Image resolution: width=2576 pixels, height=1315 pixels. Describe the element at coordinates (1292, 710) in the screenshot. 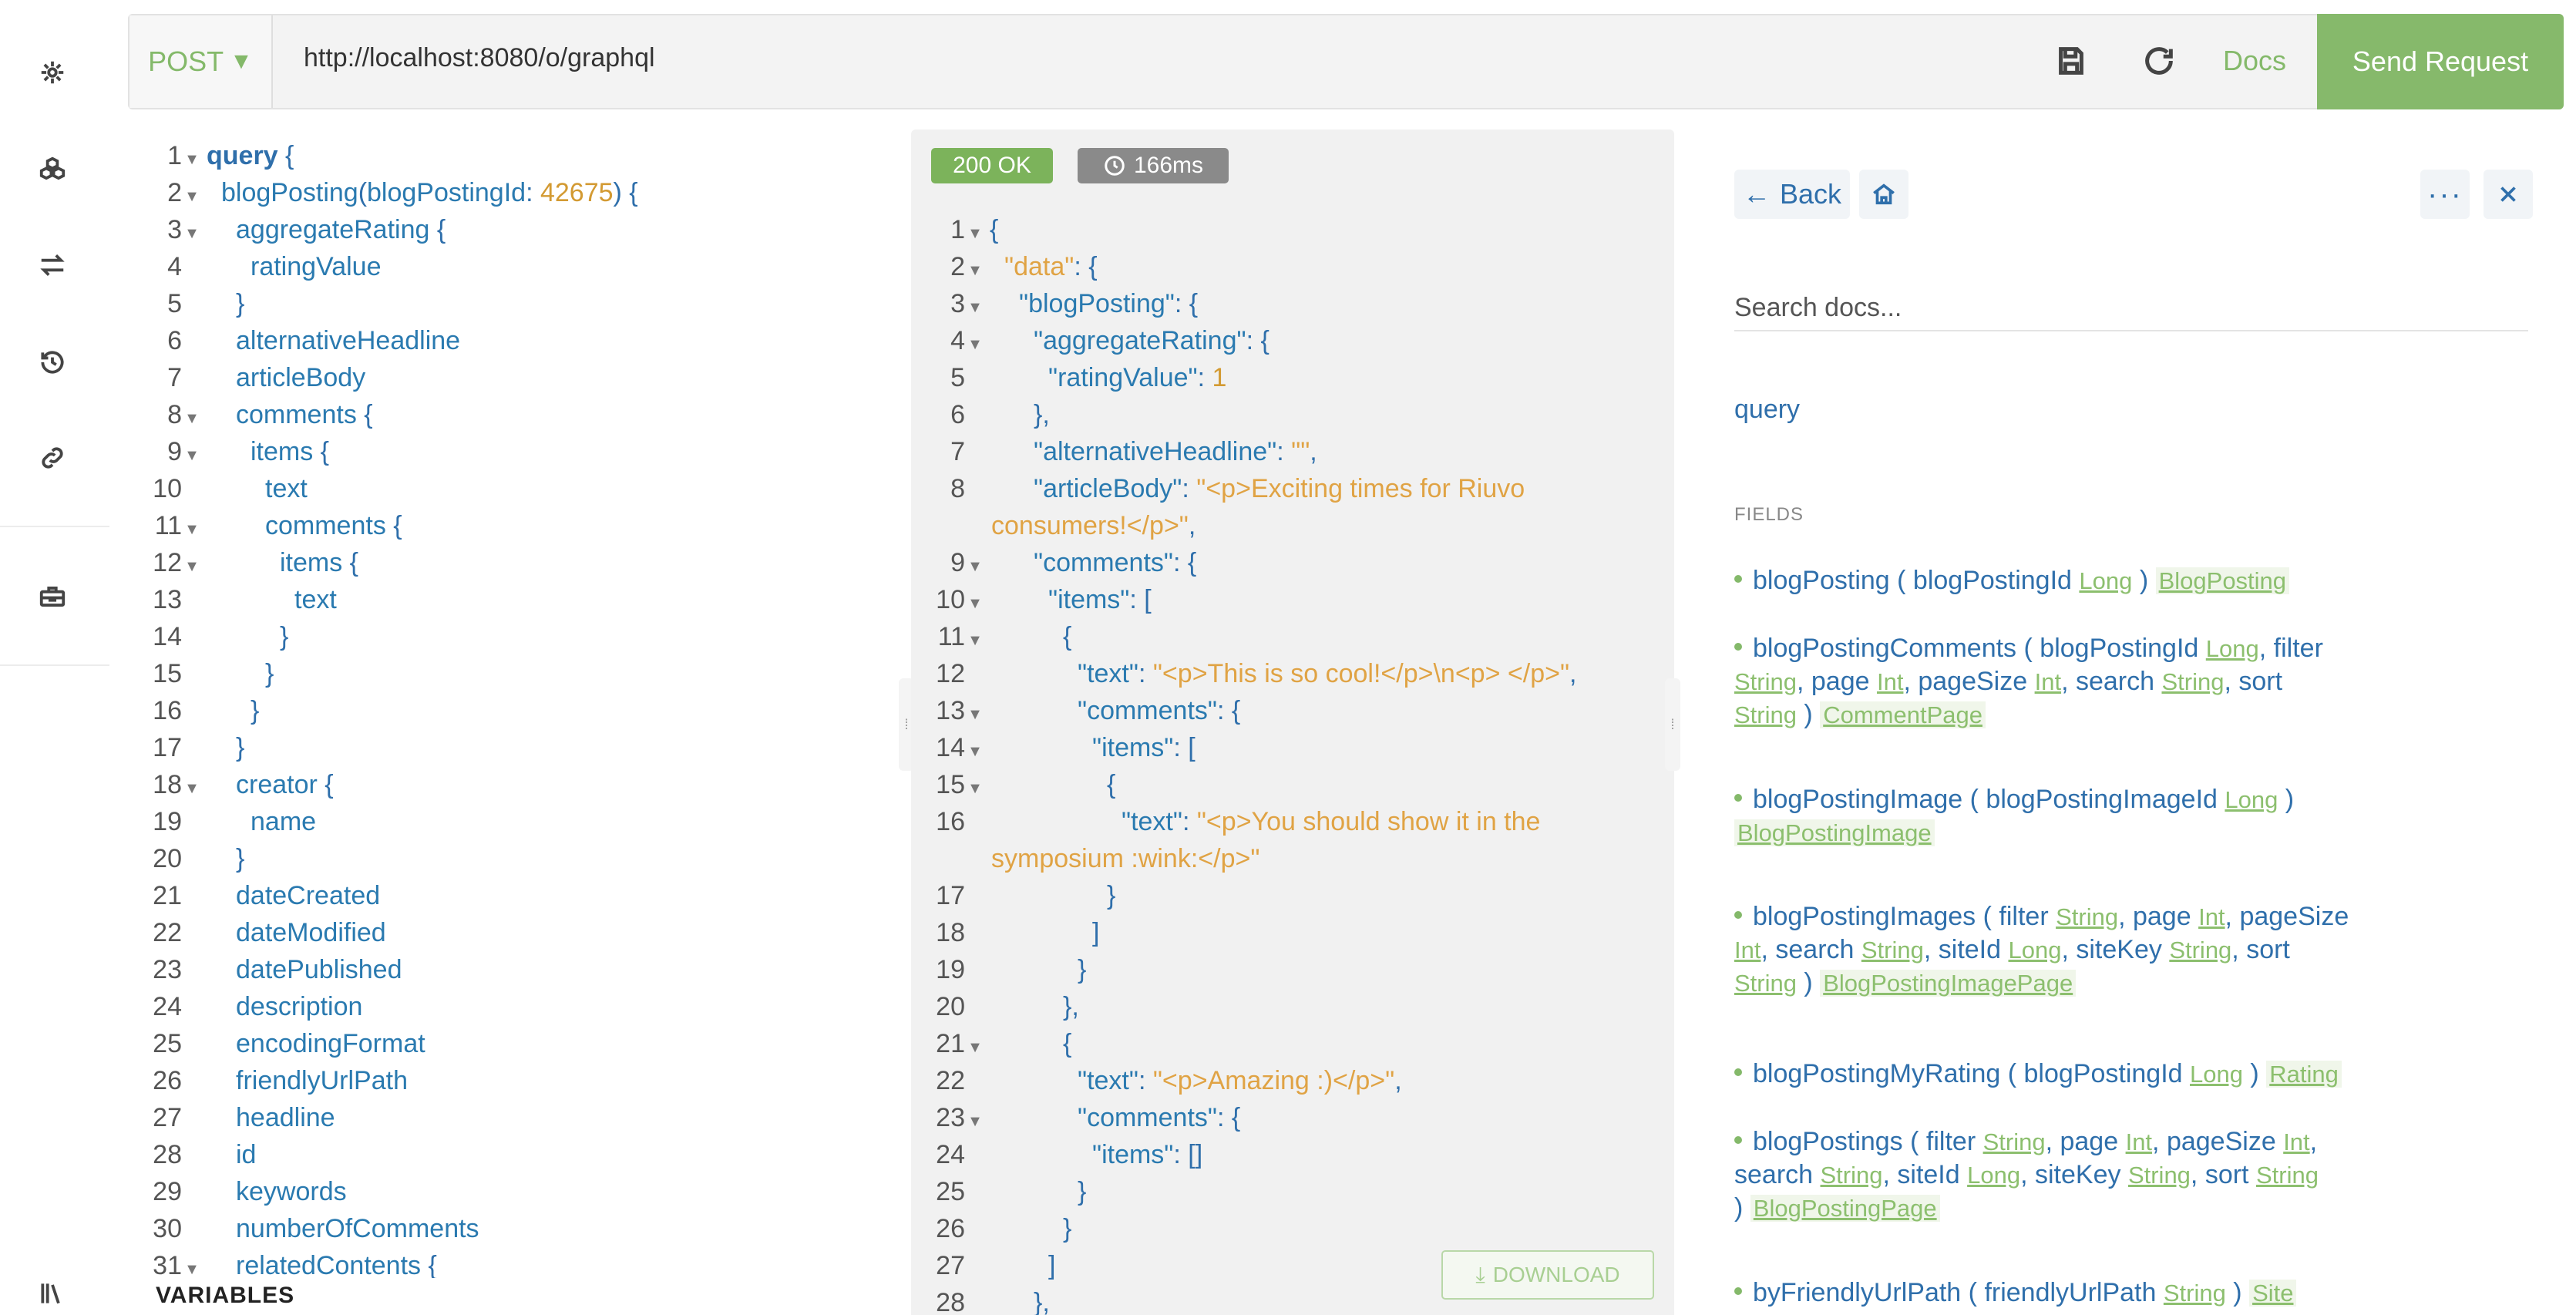

I see `code-line: 13 ▼ "comments": {` at that location.